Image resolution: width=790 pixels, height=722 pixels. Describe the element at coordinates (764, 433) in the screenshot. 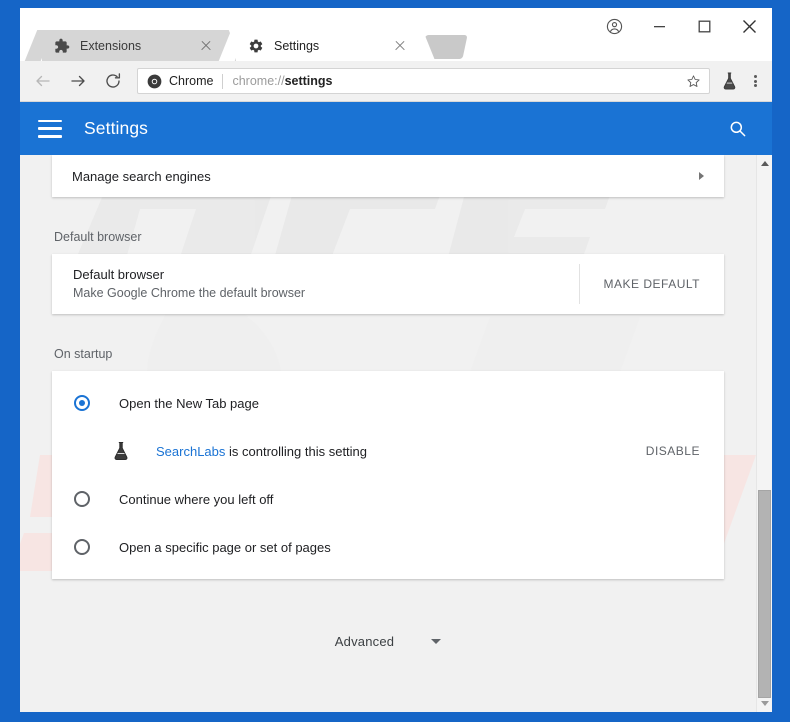

I see `vertical-scrollbar` at that location.